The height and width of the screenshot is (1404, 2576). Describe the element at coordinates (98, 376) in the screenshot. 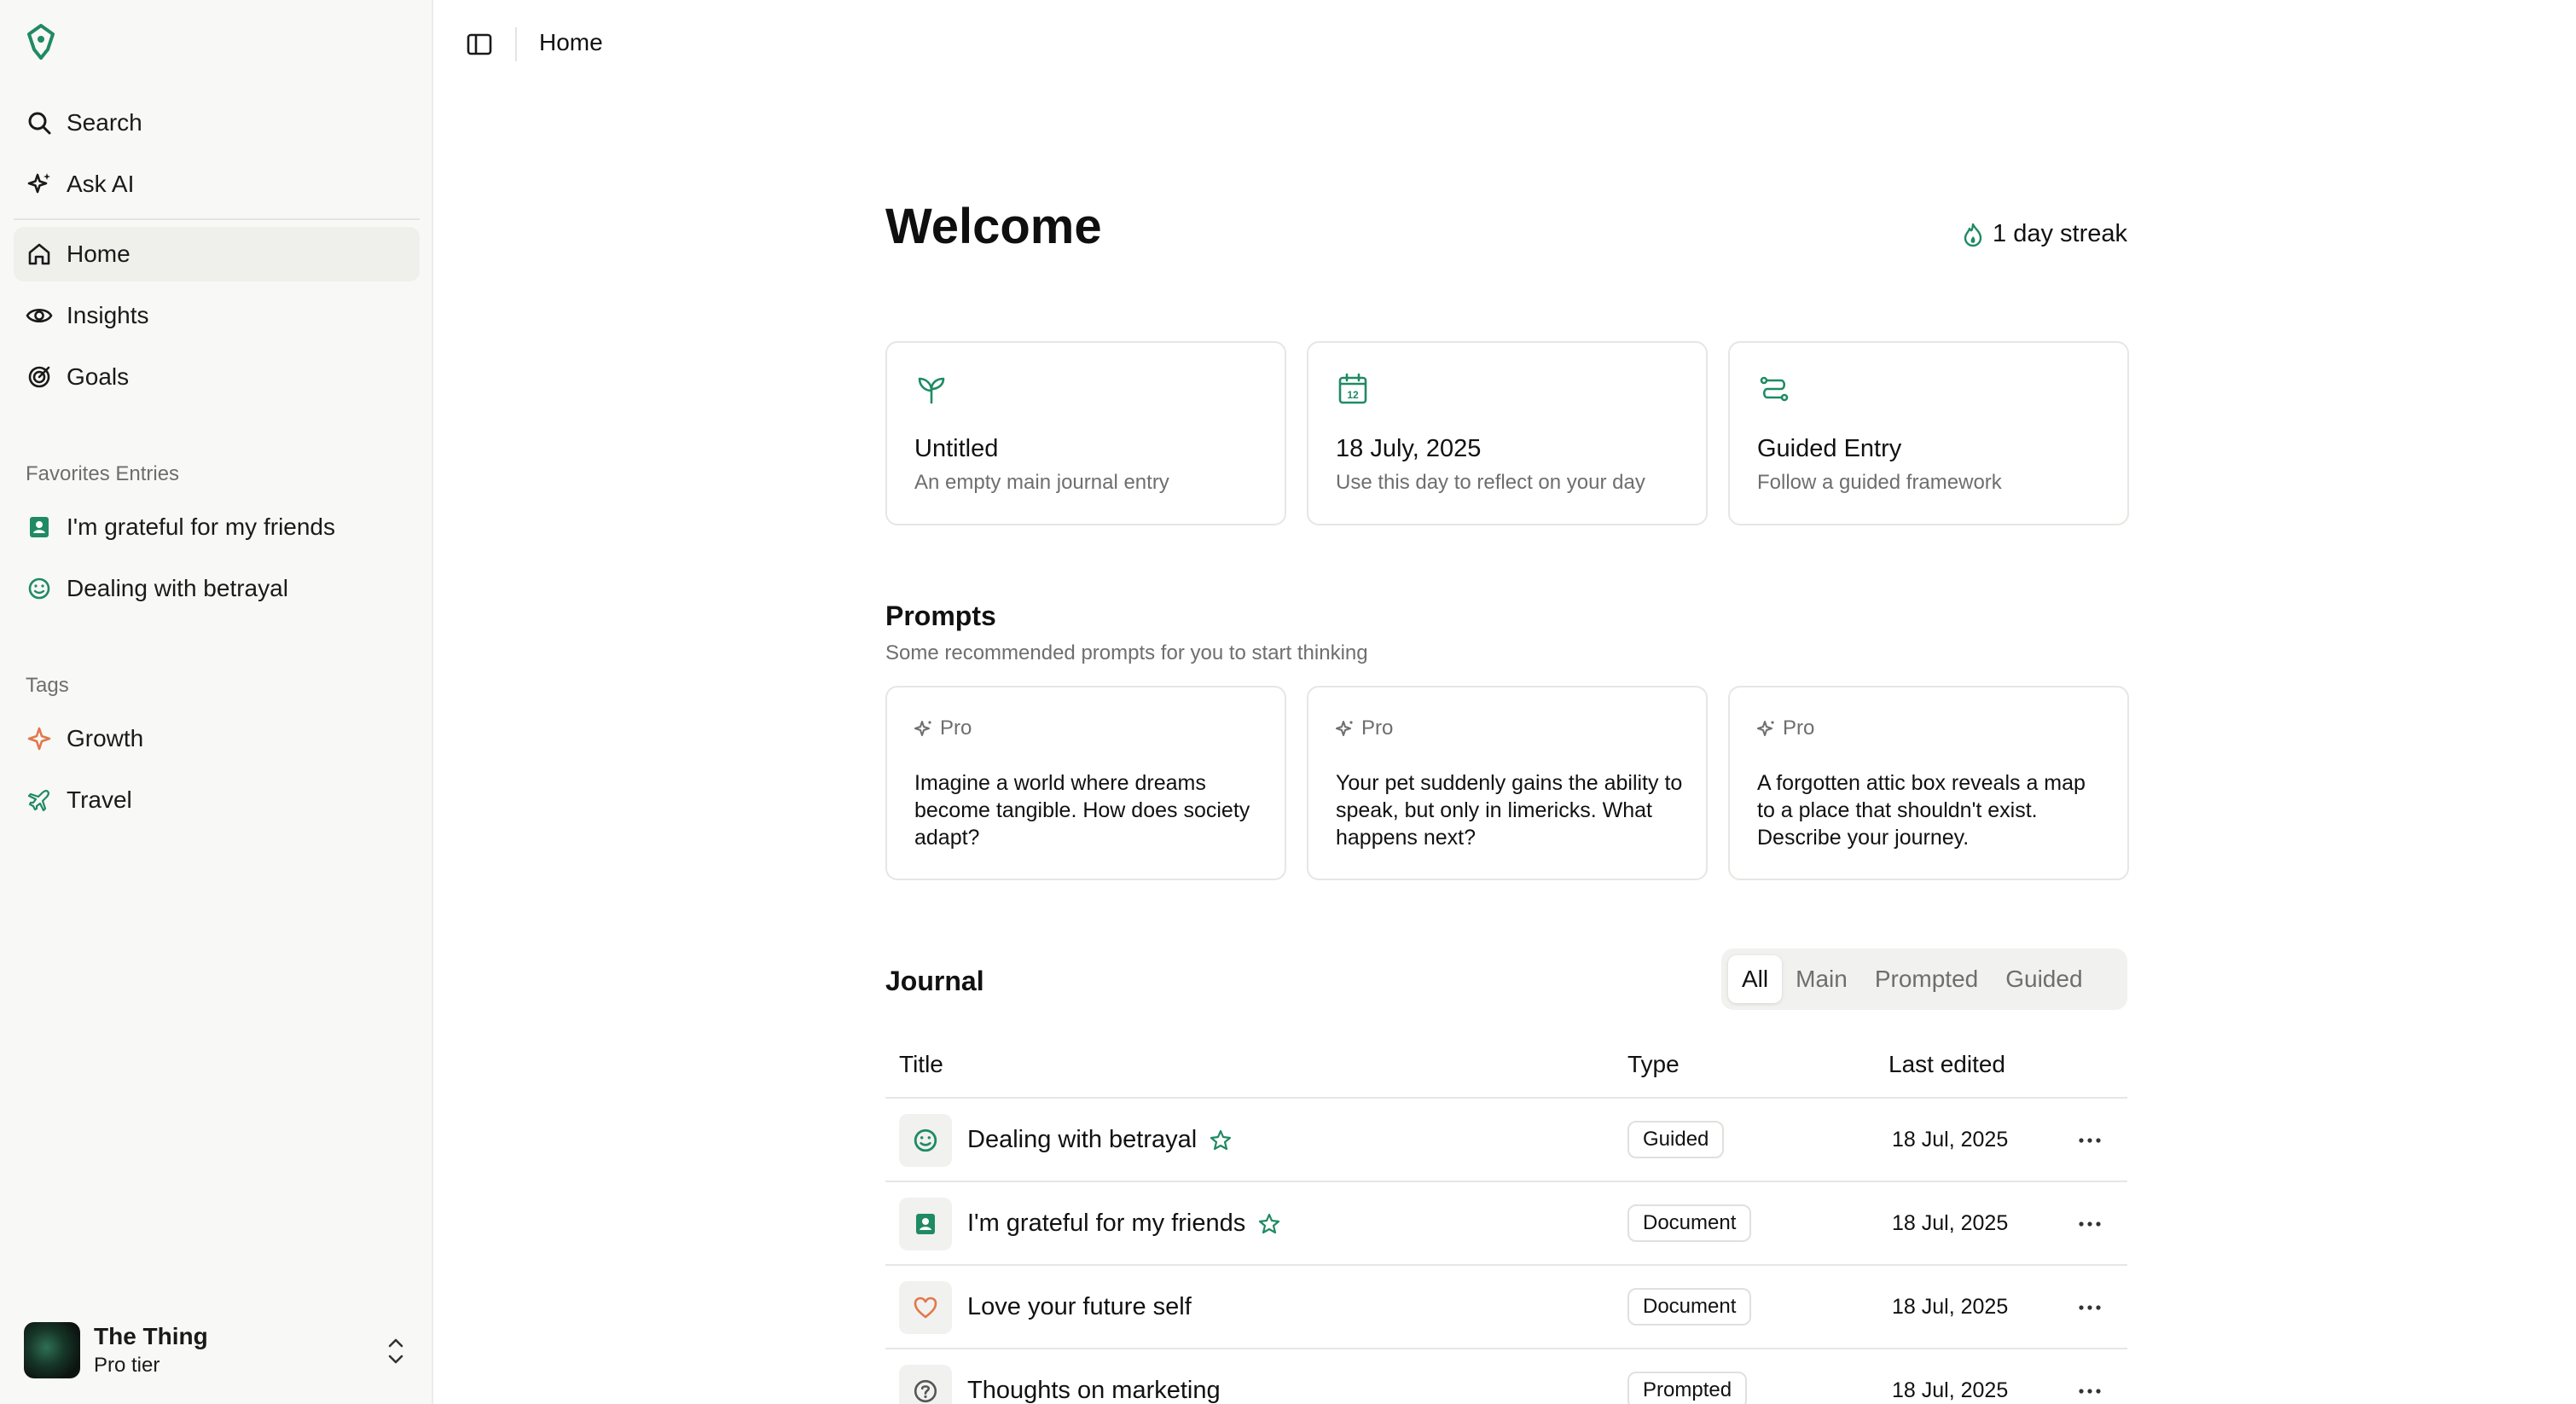

I see `nav-goals-label: Goals` at that location.